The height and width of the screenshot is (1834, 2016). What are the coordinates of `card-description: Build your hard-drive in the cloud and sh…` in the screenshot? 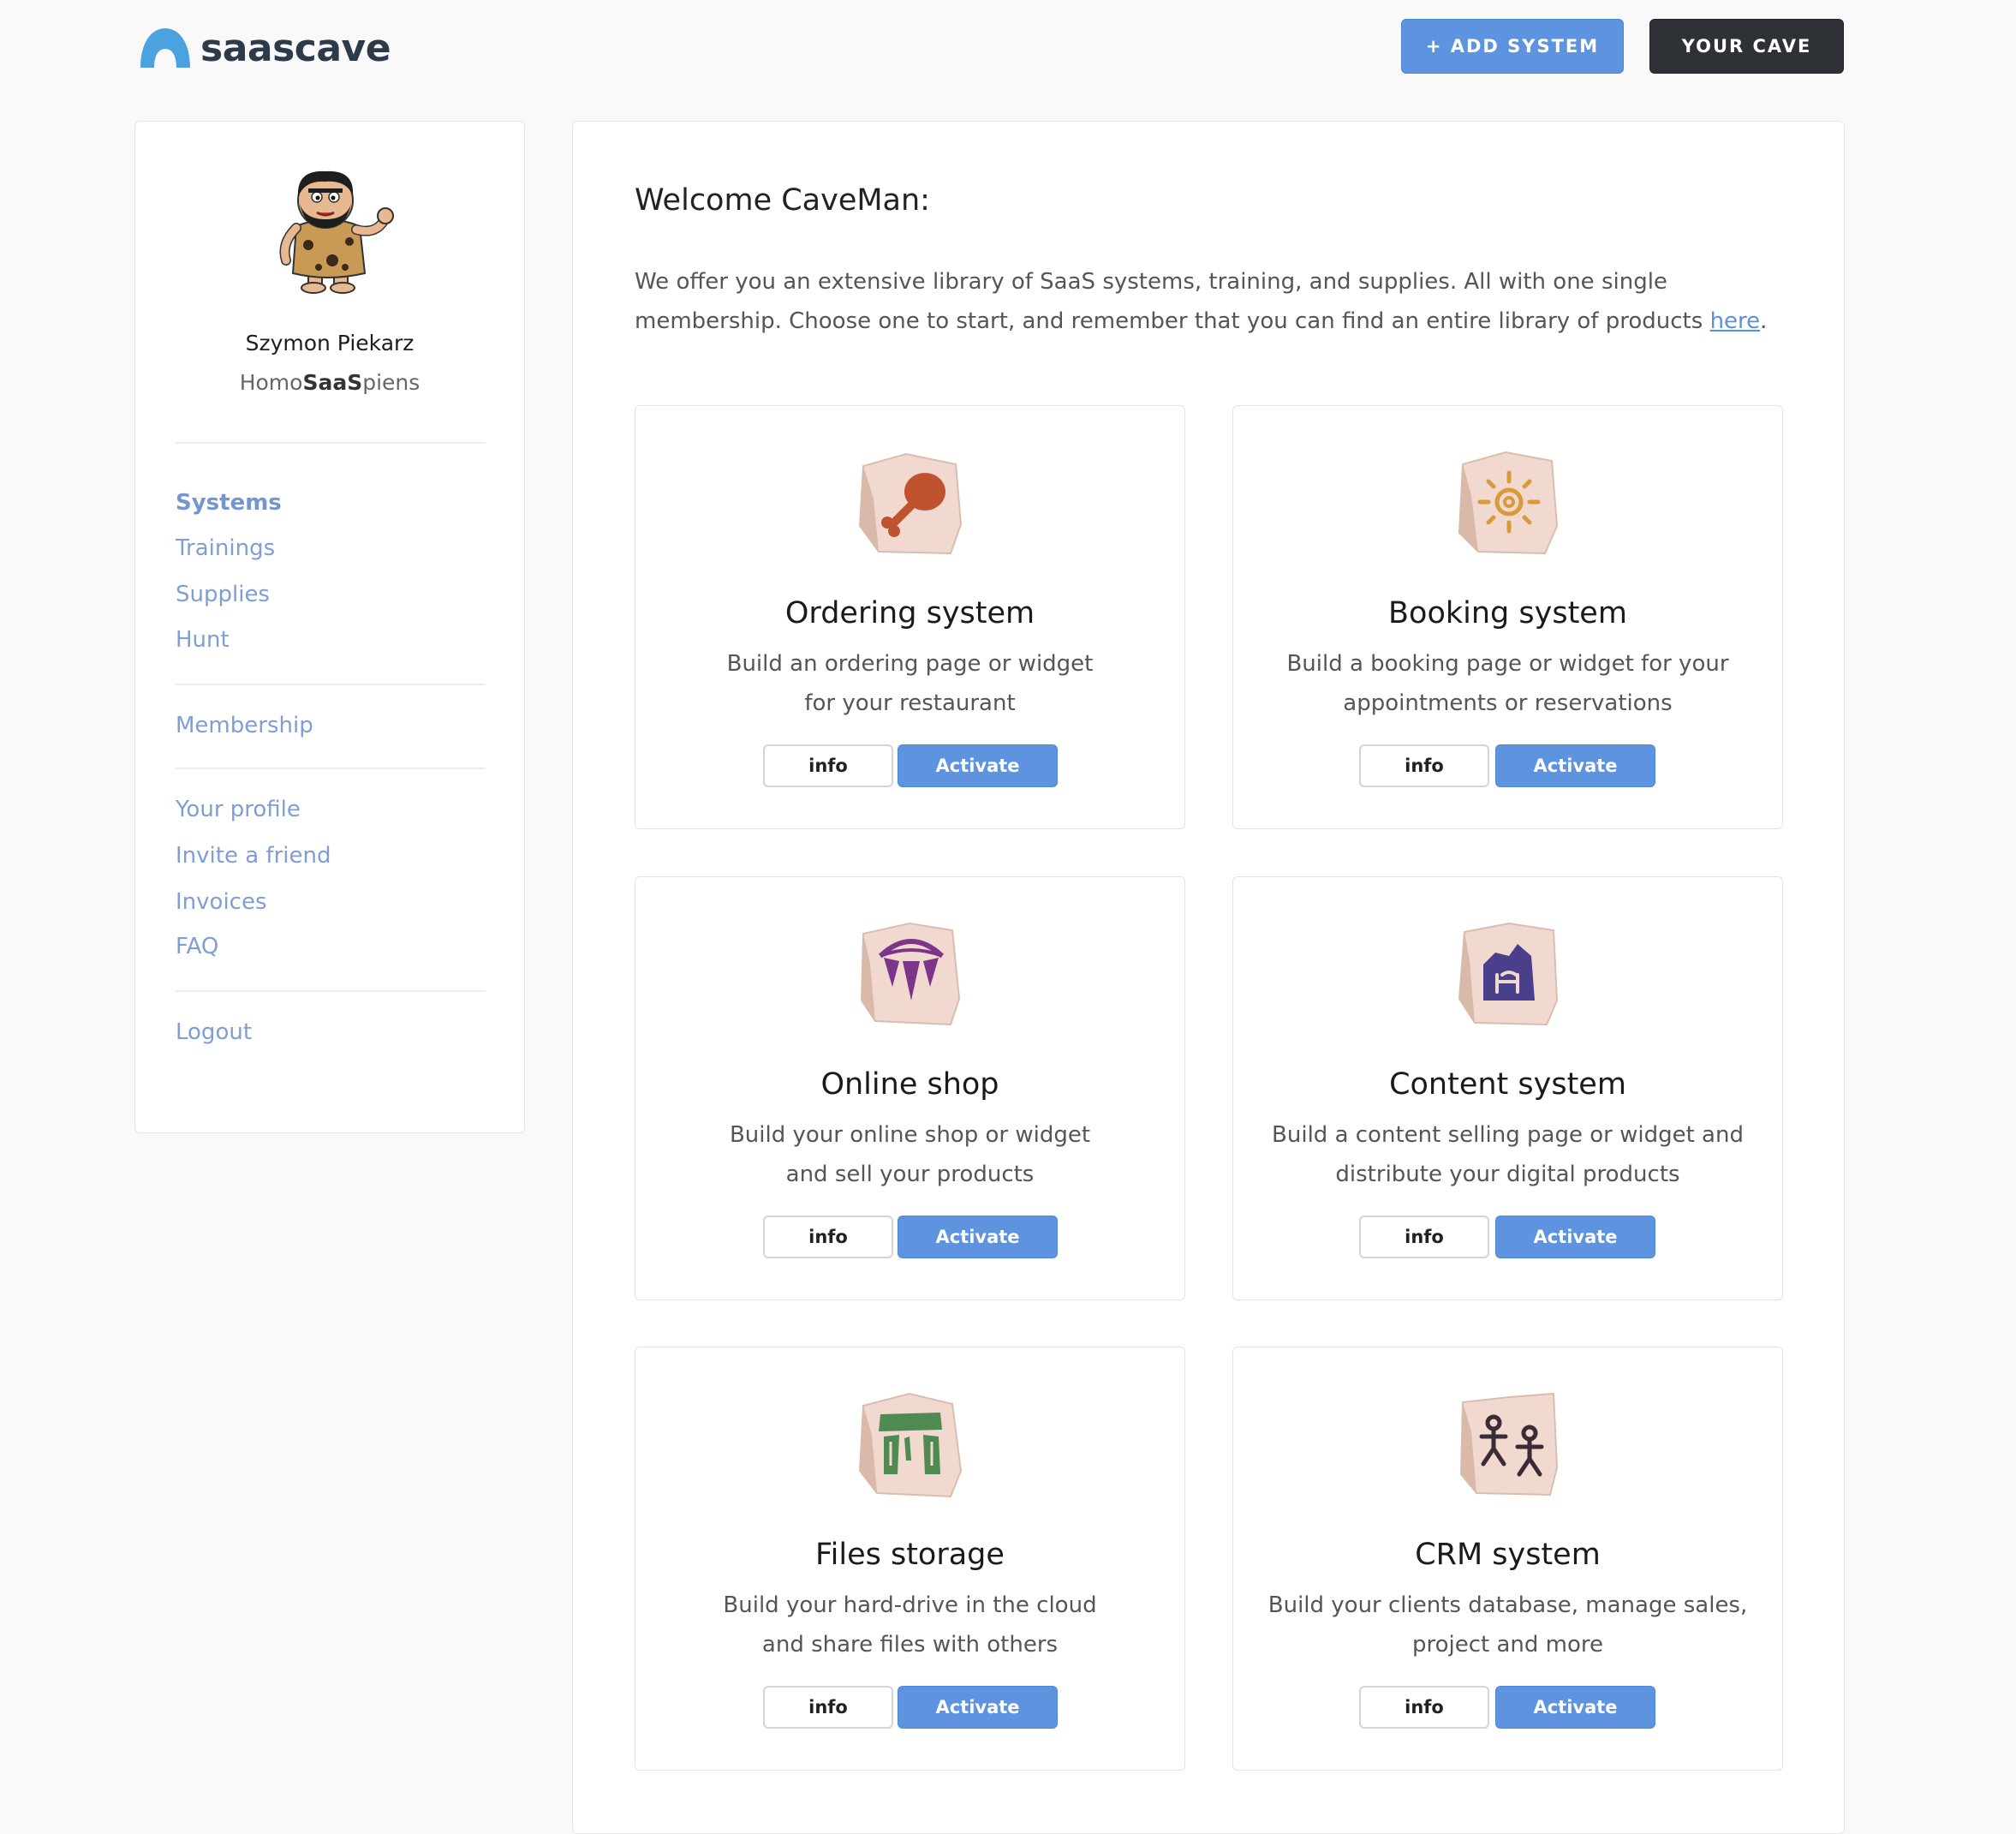 It's located at (910, 1625).